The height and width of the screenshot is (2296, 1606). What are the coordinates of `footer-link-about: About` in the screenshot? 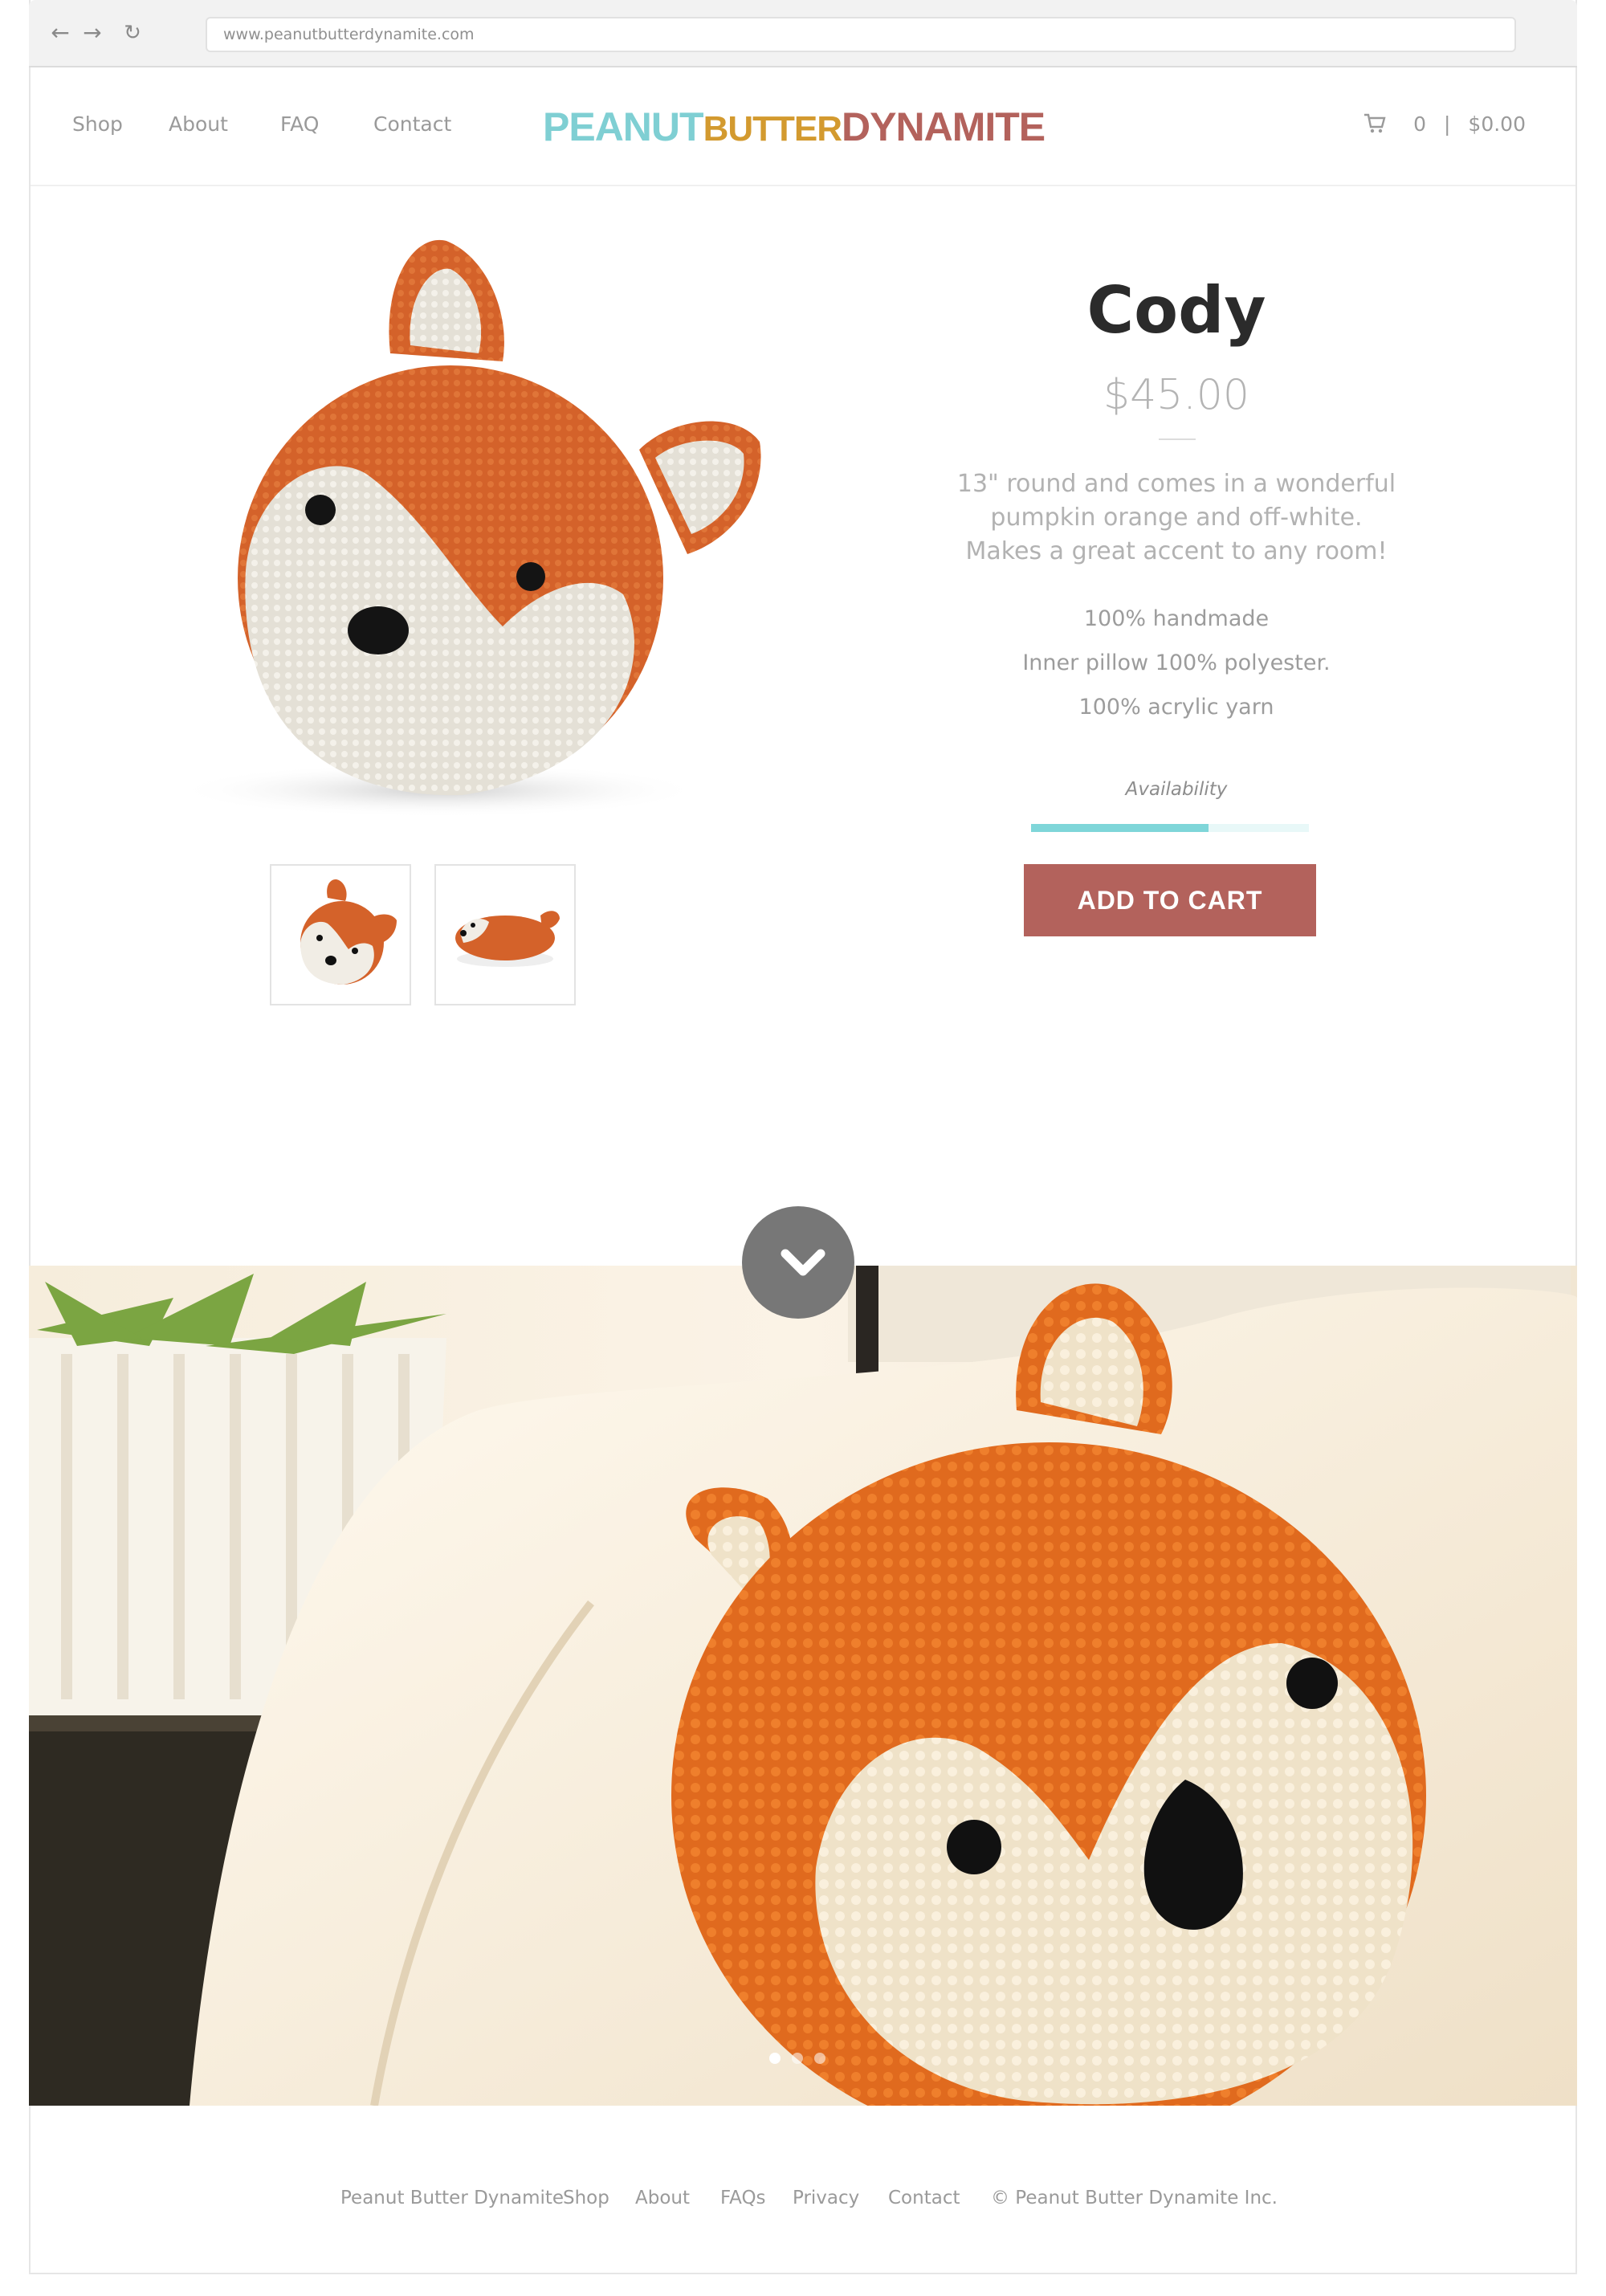 It's located at (663, 2198).